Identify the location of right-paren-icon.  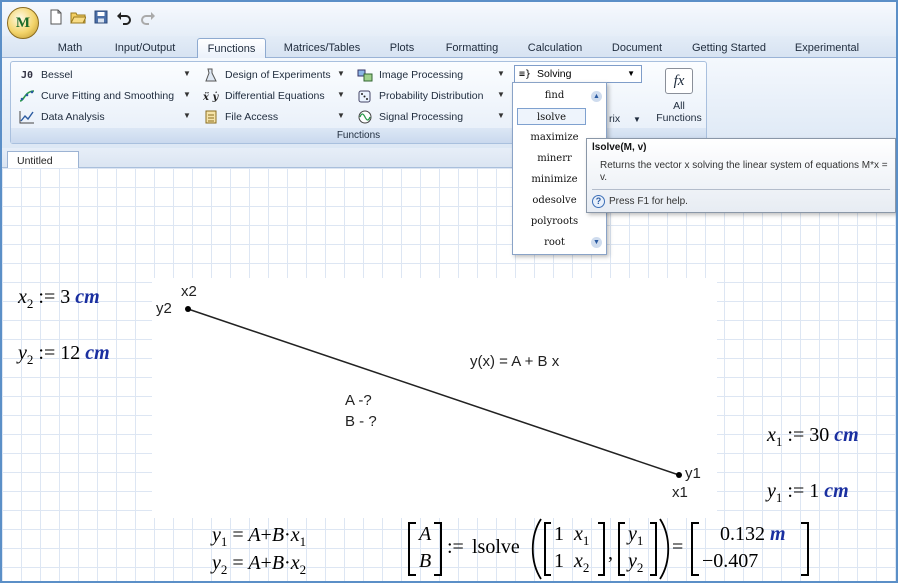
(664, 549).